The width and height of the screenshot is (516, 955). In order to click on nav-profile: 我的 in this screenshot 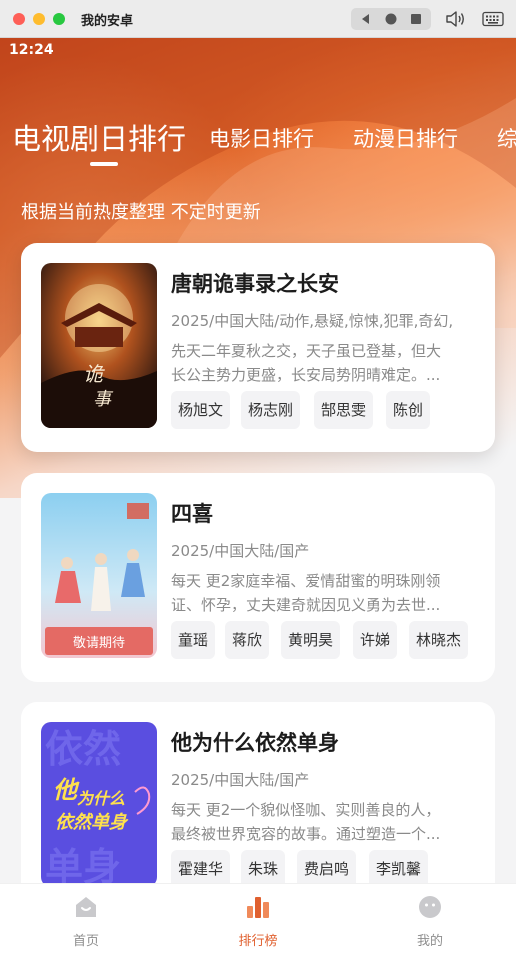, I will do `click(430, 919)`.